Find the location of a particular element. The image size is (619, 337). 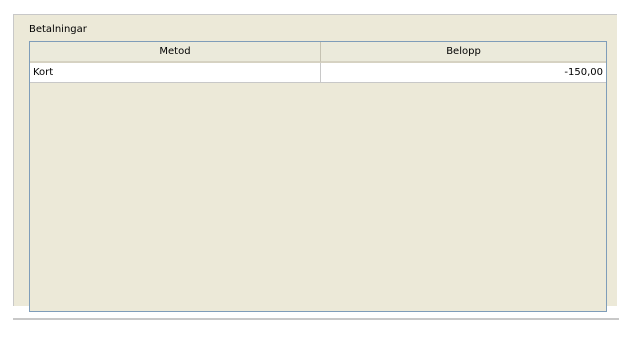

table-header: Metod Belopp is located at coordinates (318, 52).